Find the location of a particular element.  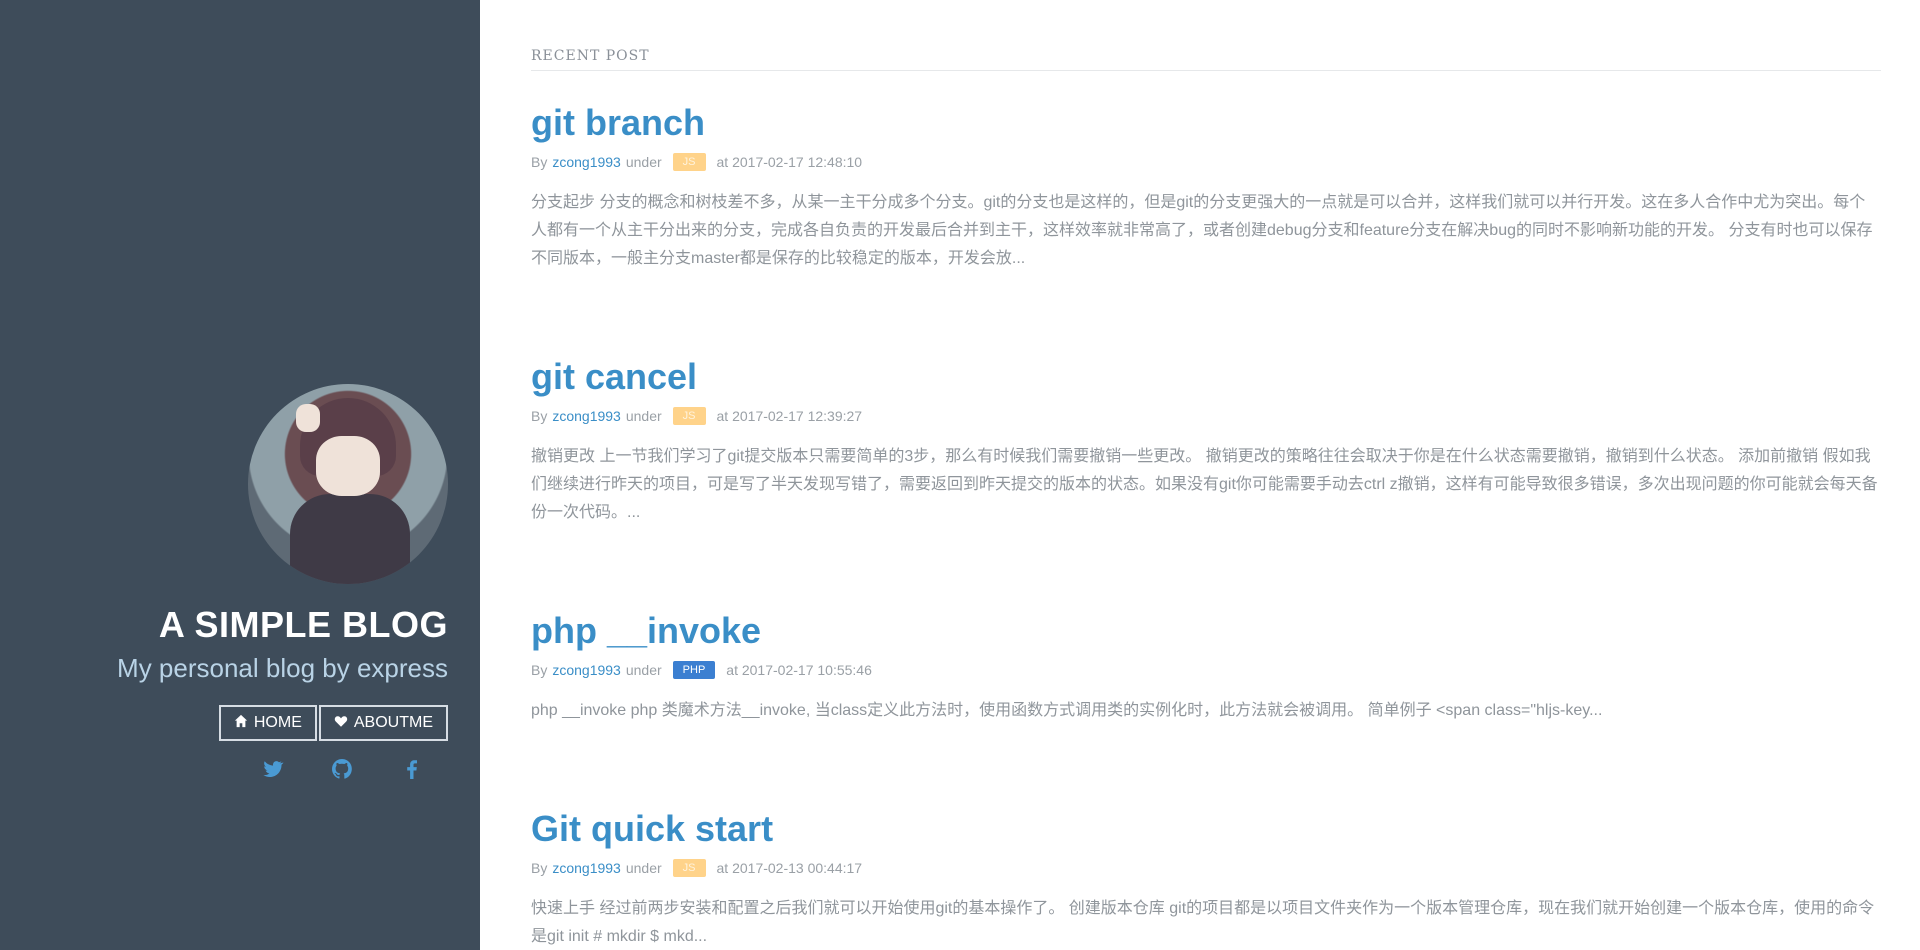

post-title-link: Git quick start is located at coordinates (1206, 829).